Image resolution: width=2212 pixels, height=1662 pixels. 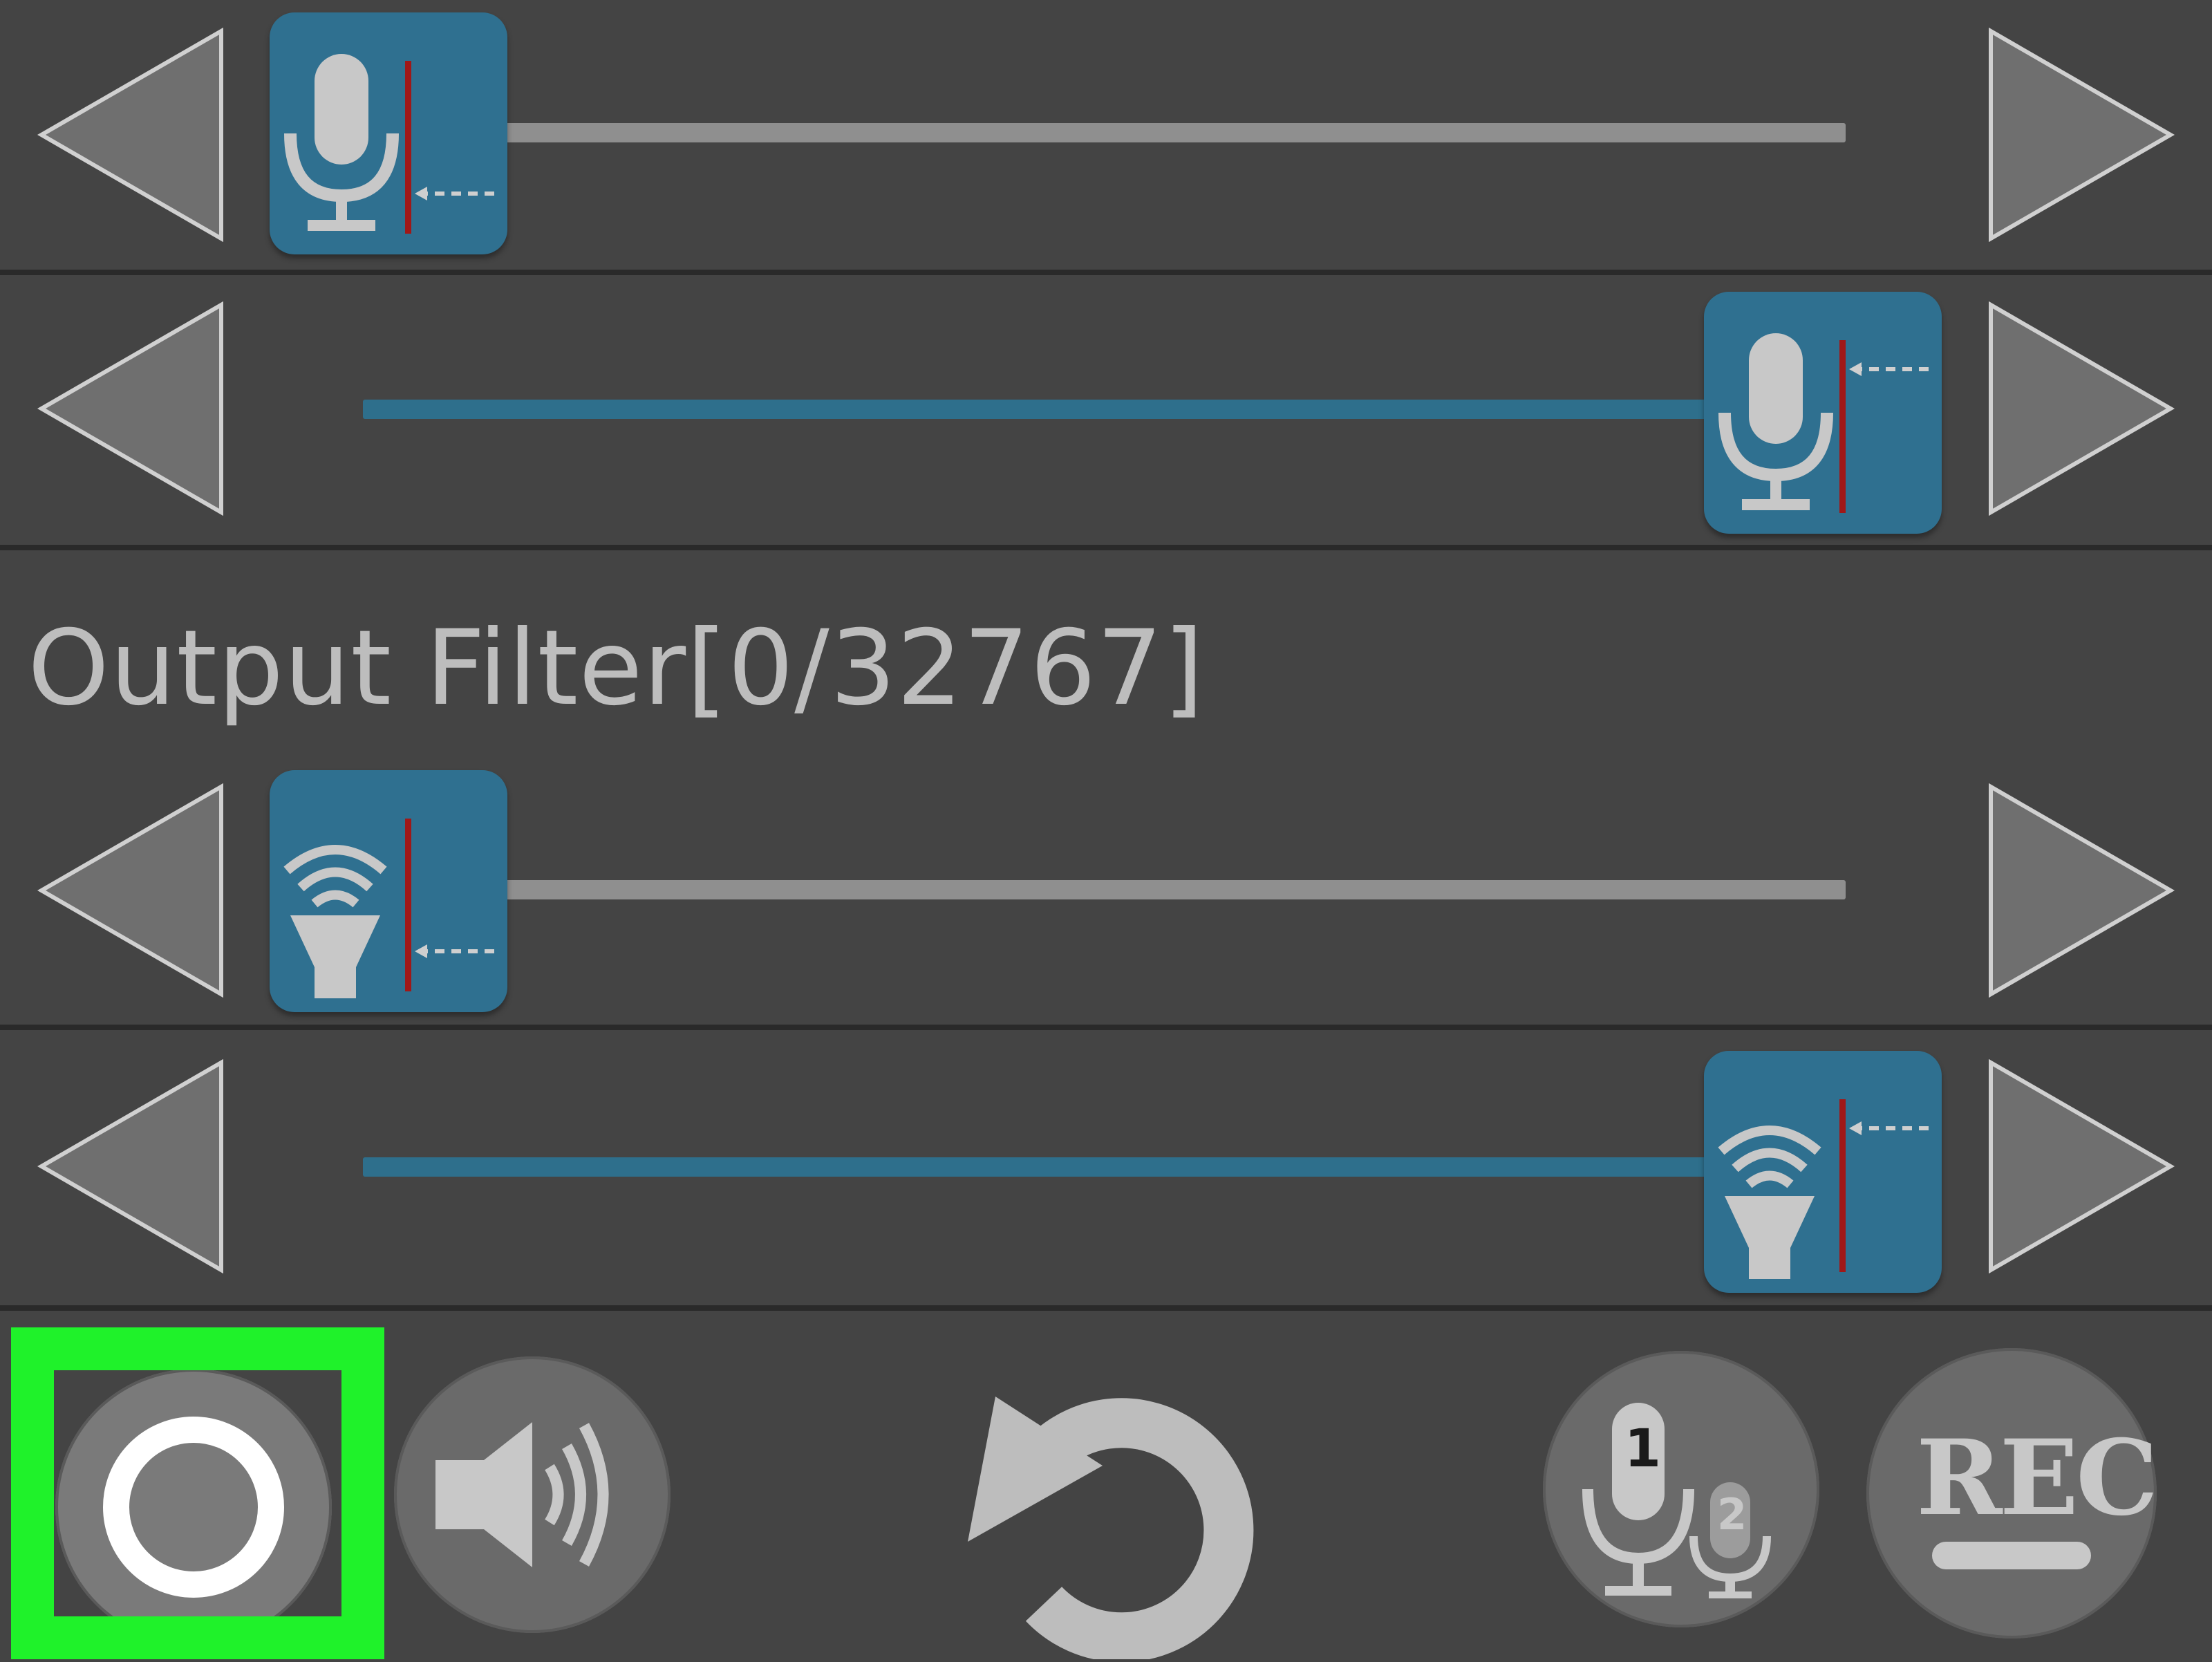 I want to click on volume-button, so click(x=533, y=1495).